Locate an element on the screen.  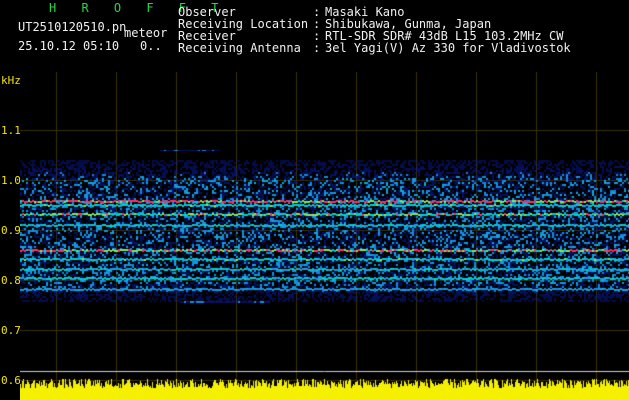
y-tick-label: 0.8 is located at coordinates (11, 280).